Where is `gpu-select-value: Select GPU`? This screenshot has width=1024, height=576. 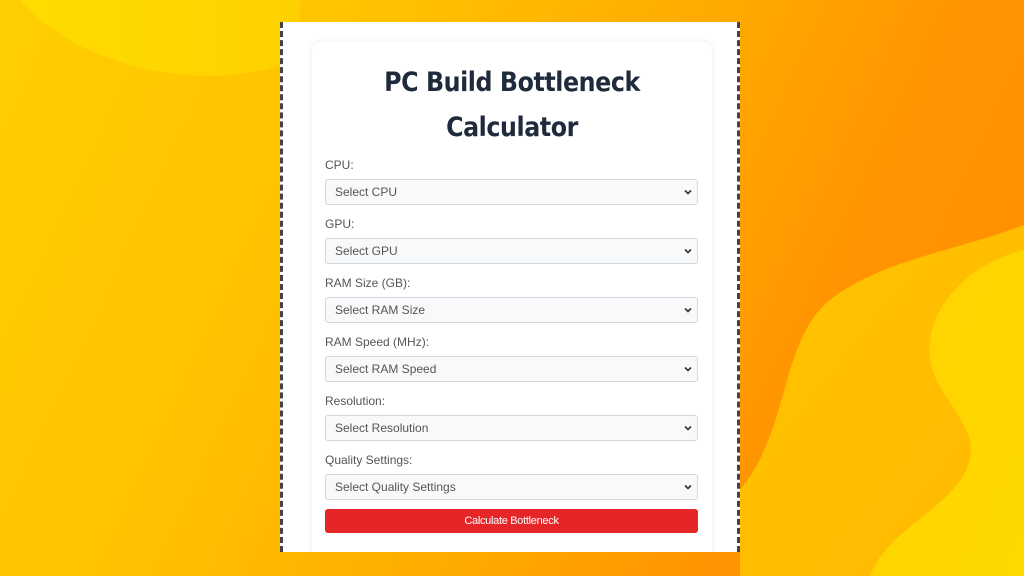
gpu-select-value: Select GPU is located at coordinates (366, 251).